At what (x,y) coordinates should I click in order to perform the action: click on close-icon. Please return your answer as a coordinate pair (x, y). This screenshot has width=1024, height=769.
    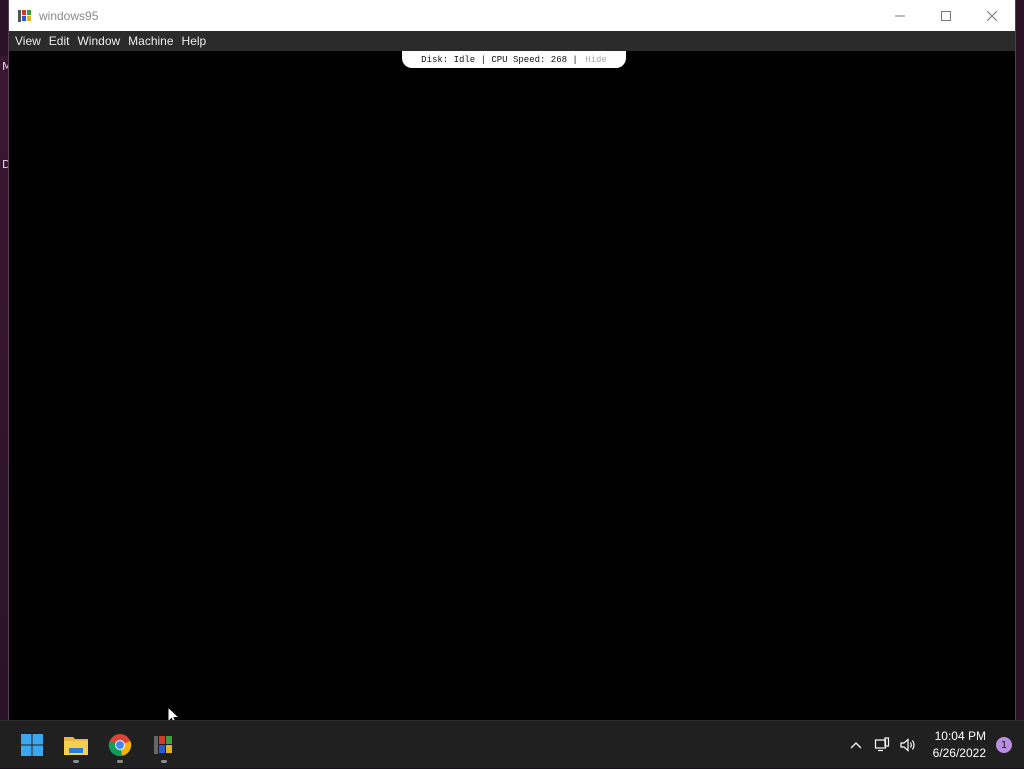
    Looking at the image, I should click on (992, 15).